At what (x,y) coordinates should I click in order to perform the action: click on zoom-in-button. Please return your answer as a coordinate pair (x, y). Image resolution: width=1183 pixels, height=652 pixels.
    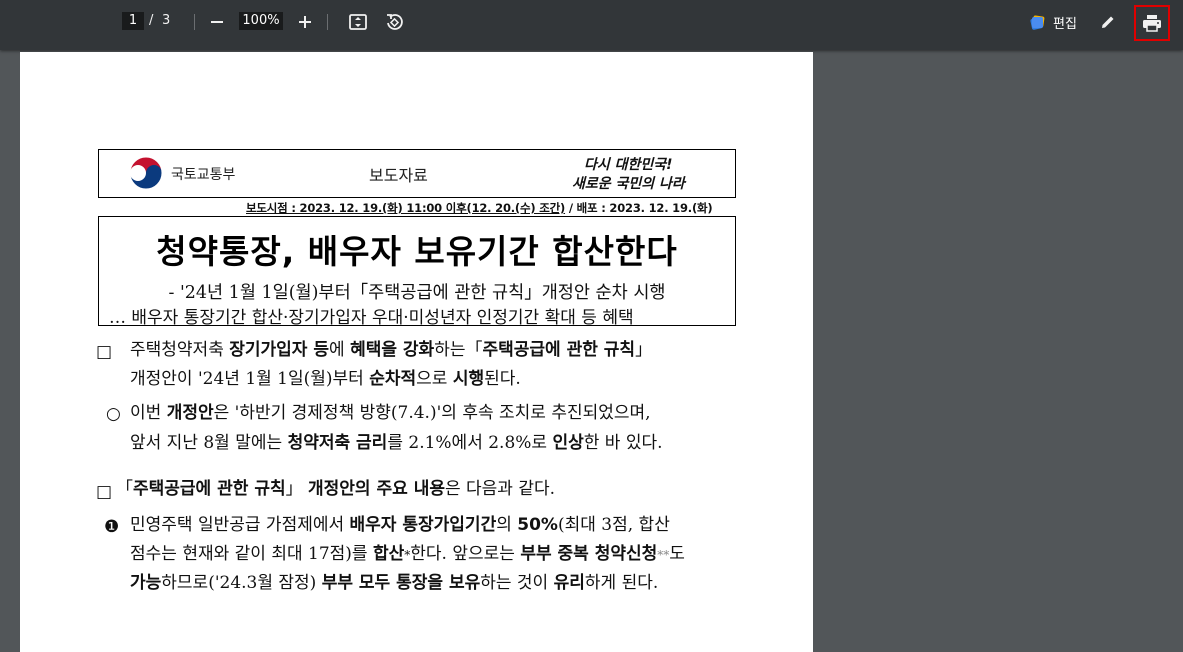
    Looking at the image, I should click on (305, 22).